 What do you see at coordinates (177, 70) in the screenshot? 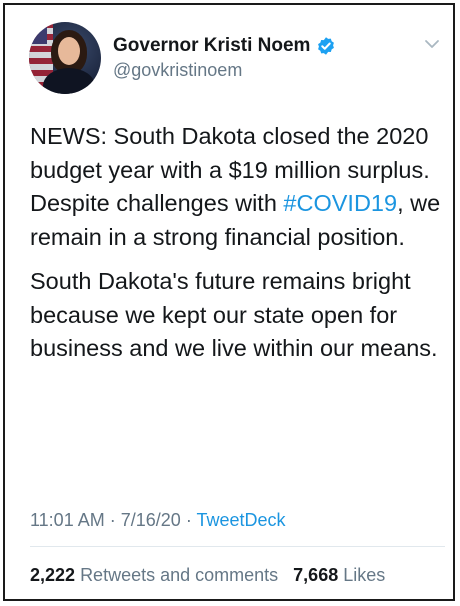
I see `author-handle: @govkristinoem` at bounding box center [177, 70].